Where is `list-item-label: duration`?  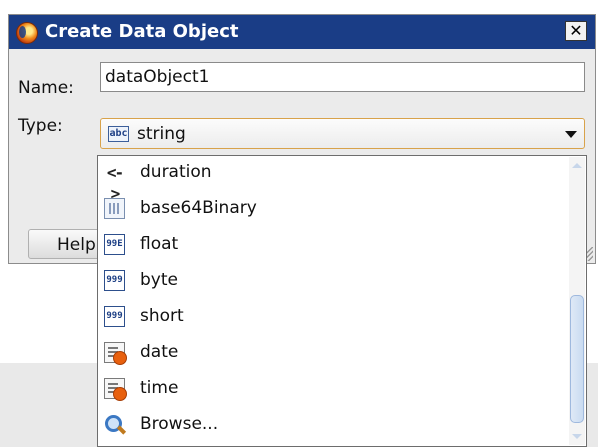
list-item-label: duration is located at coordinates (176, 172).